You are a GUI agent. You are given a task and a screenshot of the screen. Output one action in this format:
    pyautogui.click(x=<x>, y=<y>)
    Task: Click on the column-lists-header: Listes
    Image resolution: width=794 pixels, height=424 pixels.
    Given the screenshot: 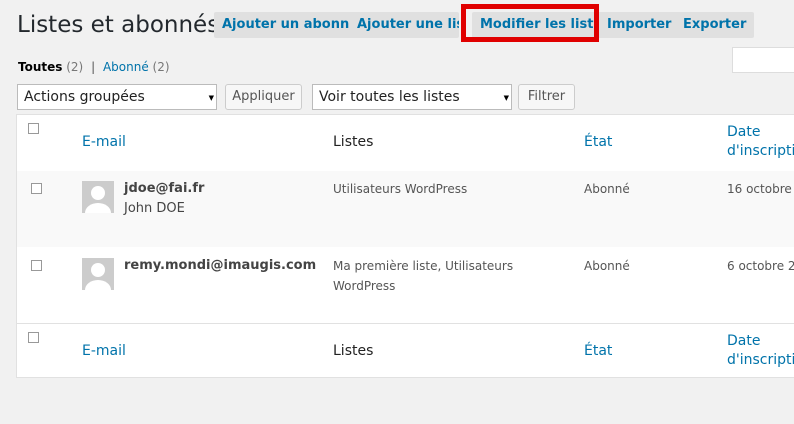 What is the action you would take?
    pyautogui.click(x=353, y=142)
    